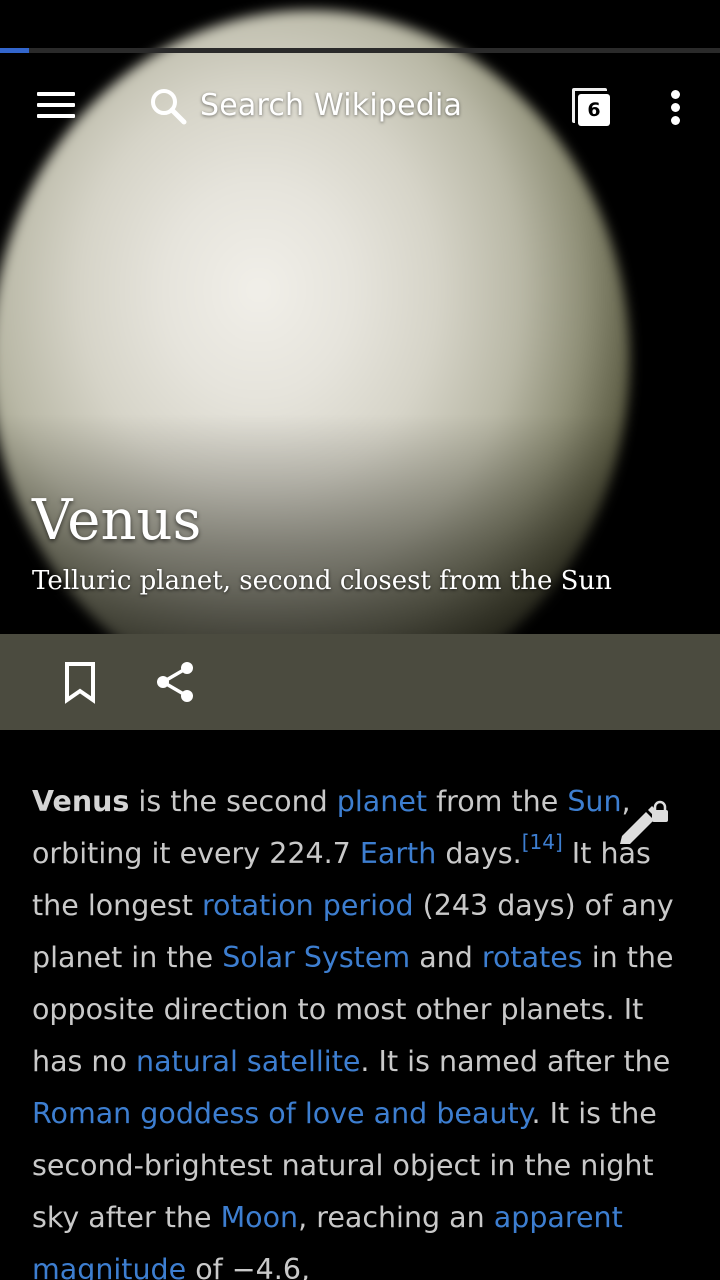 This screenshot has height=1280, width=720. I want to click on article-link: rotation period, so click(308, 905).